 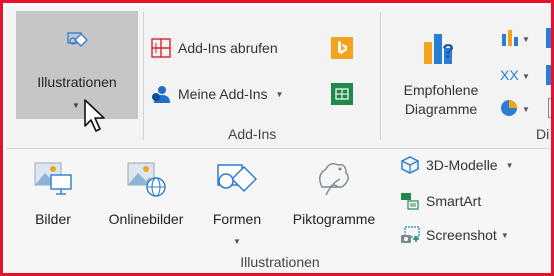 I want to click on svg-text: XX, so click(x=509, y=75).